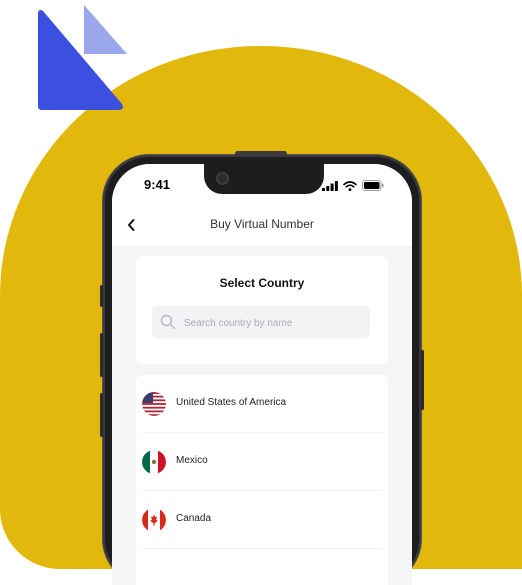 The image size is (522, 585). I want to click on page-title: Buy Virtual Number, so click(262, 224).